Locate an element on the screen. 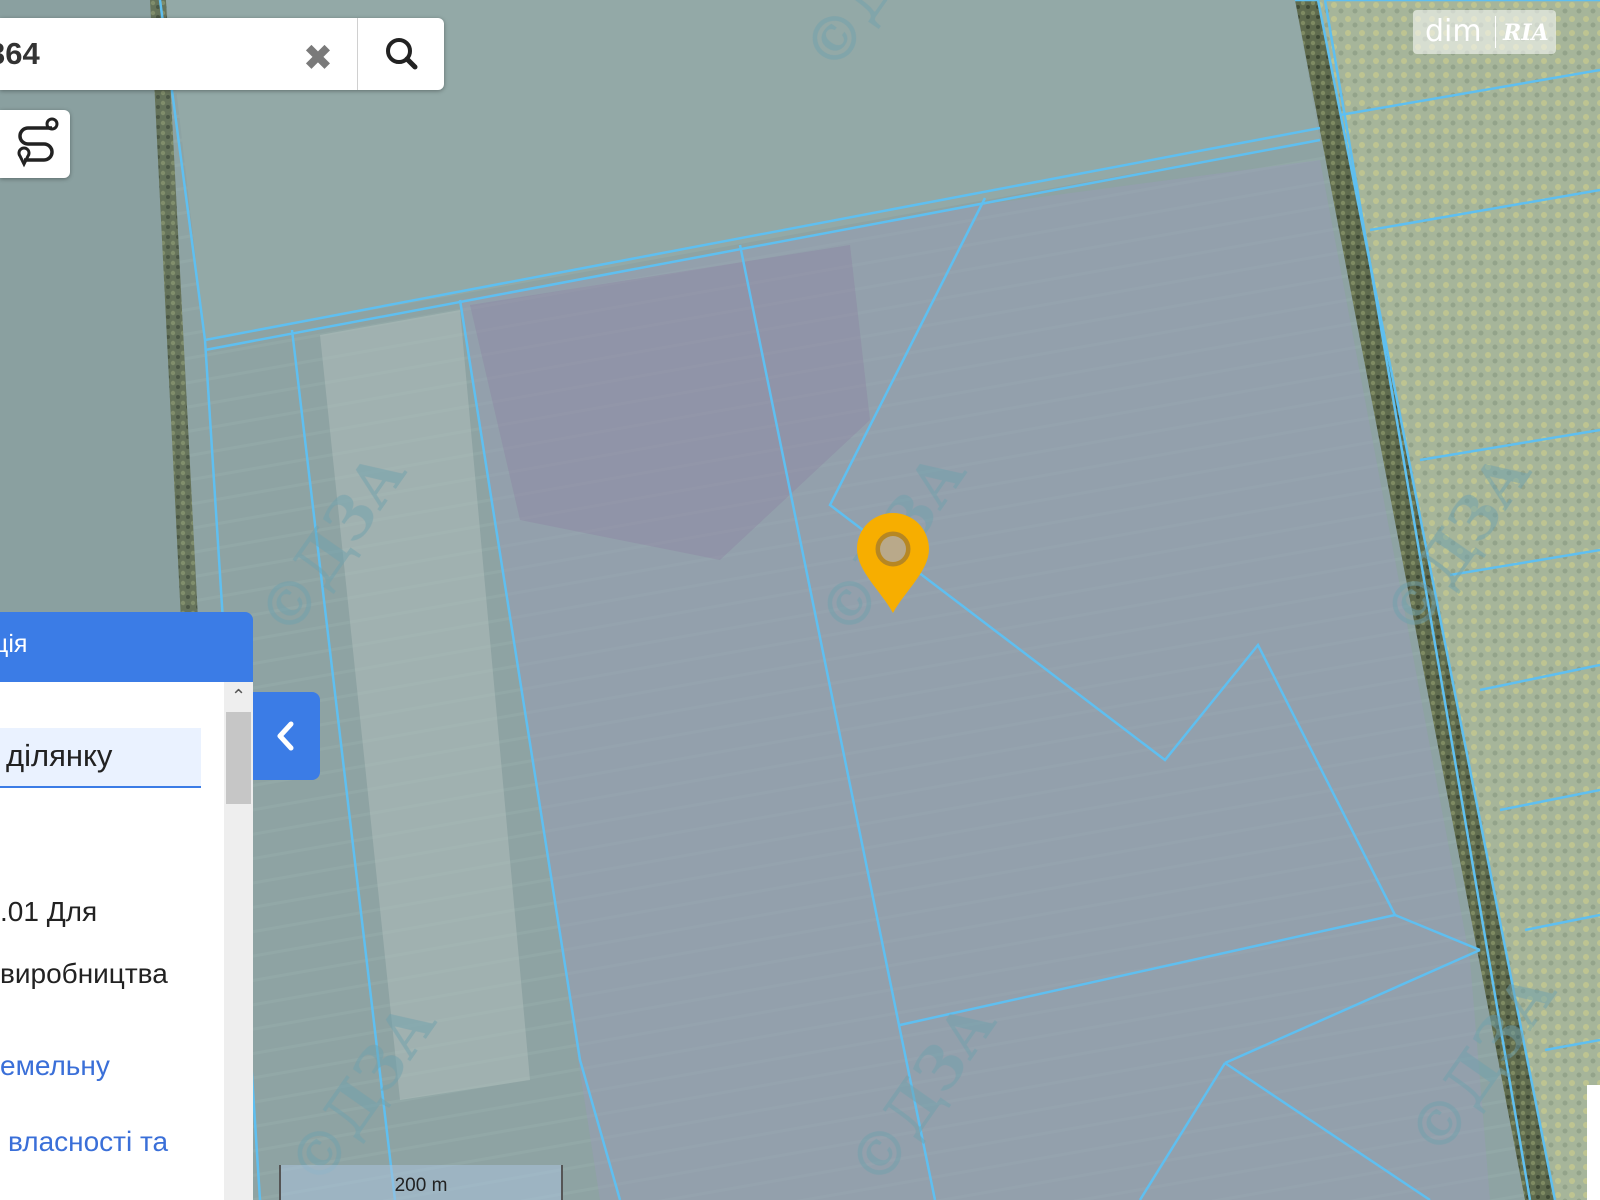  panel-toggle-button is located at coordinates (286, 736).